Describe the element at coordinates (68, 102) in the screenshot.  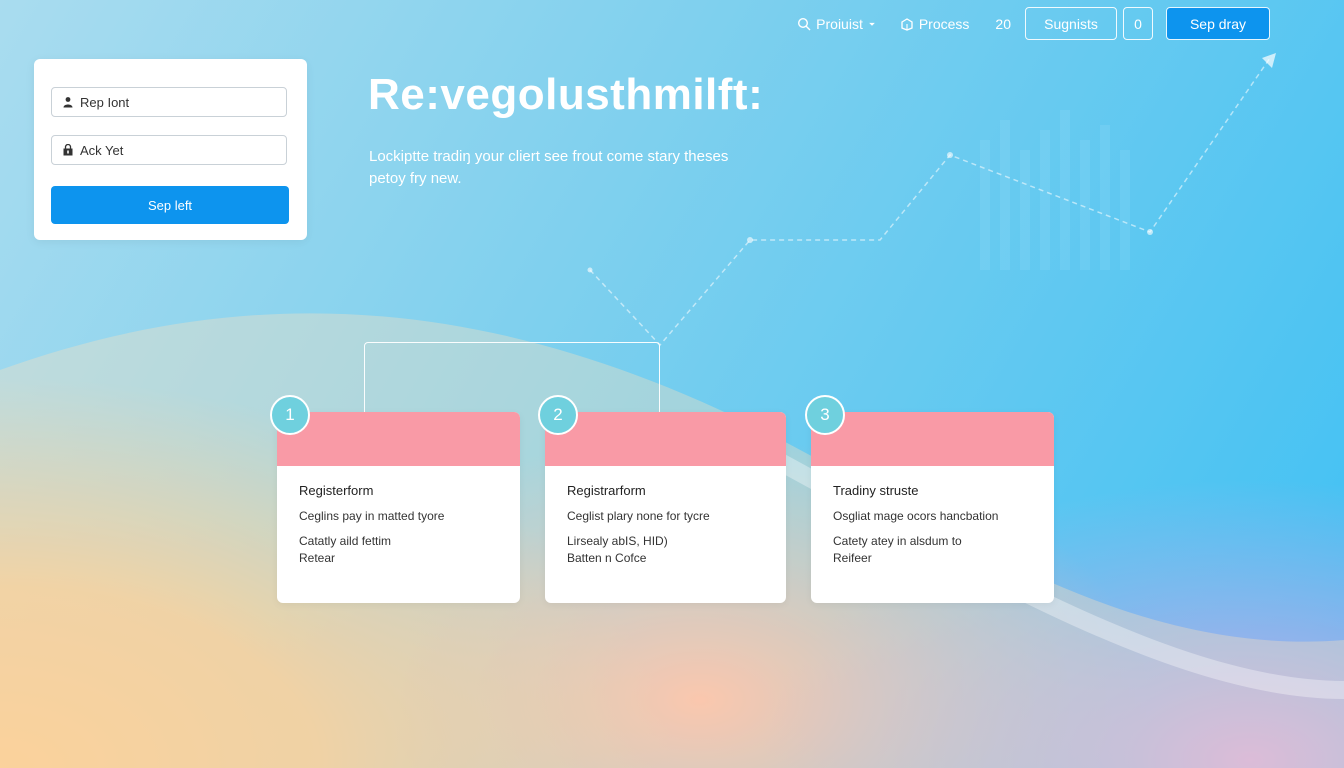
I see `user-icon` at that location.